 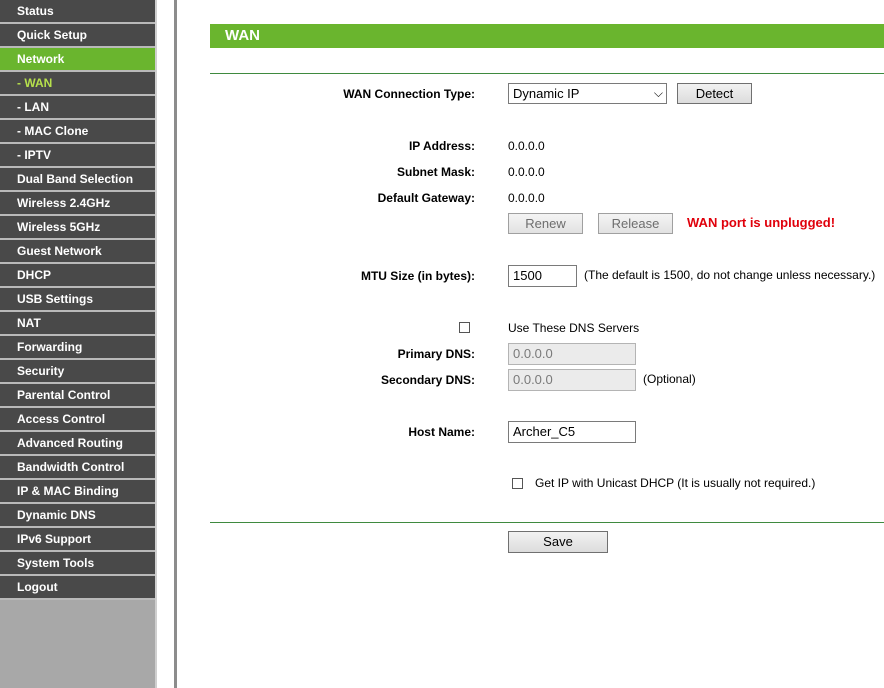 What do you see at coordinates (546, 93) in the screenshot?
I see `connection-type-value: Dynamic IP` at bounding box center [546, 93].